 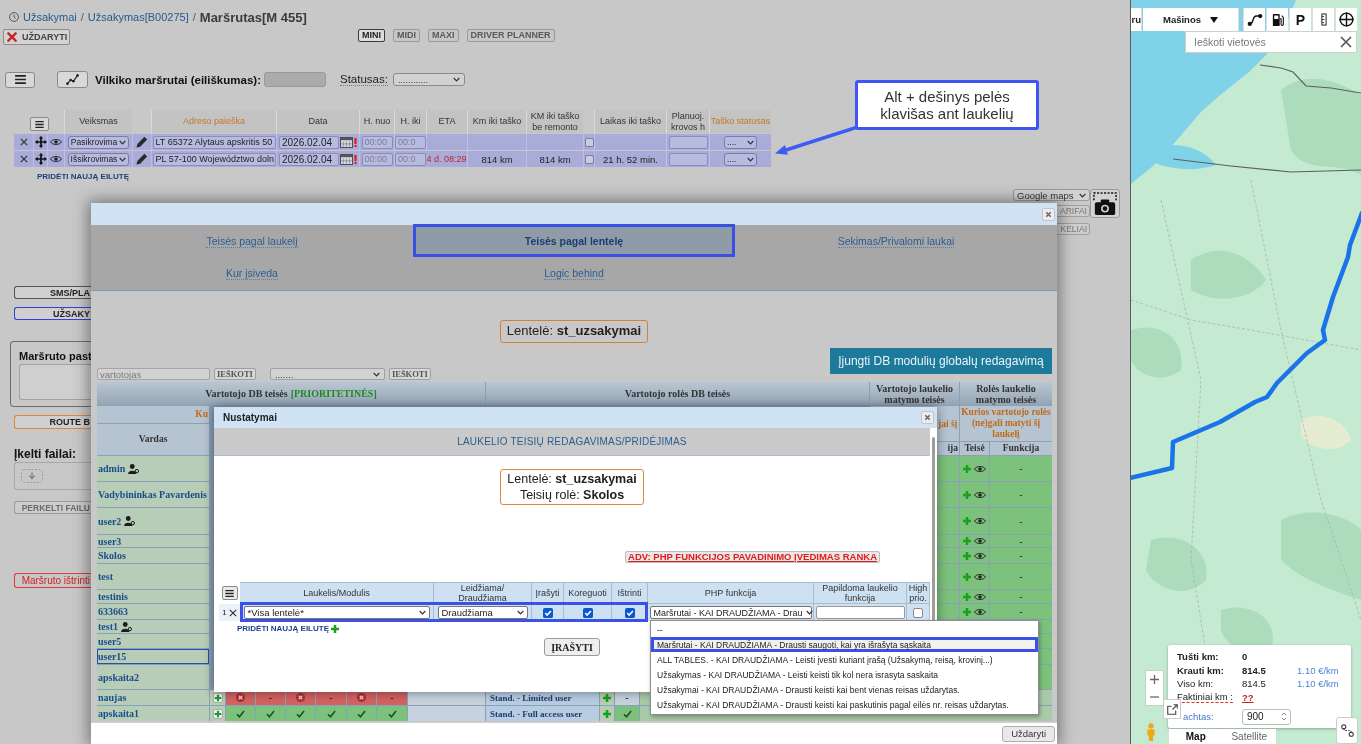 What do you see at coordinates (295, 79) in the screenshot?
I see `route-order-field` at bounding box center [295, 79].